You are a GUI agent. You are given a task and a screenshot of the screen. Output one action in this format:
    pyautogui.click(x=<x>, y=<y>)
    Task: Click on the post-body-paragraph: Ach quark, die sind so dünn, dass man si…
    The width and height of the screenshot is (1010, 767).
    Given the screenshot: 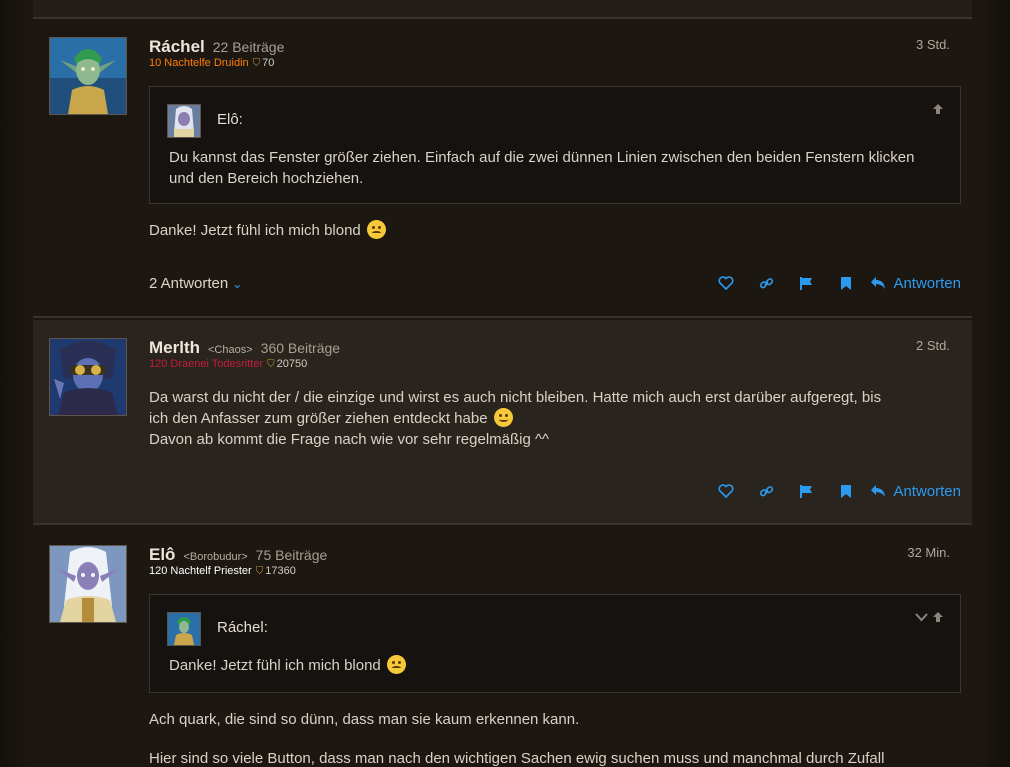 What is the action you would take?
    pyautogui.click(x=364, y=719)
    